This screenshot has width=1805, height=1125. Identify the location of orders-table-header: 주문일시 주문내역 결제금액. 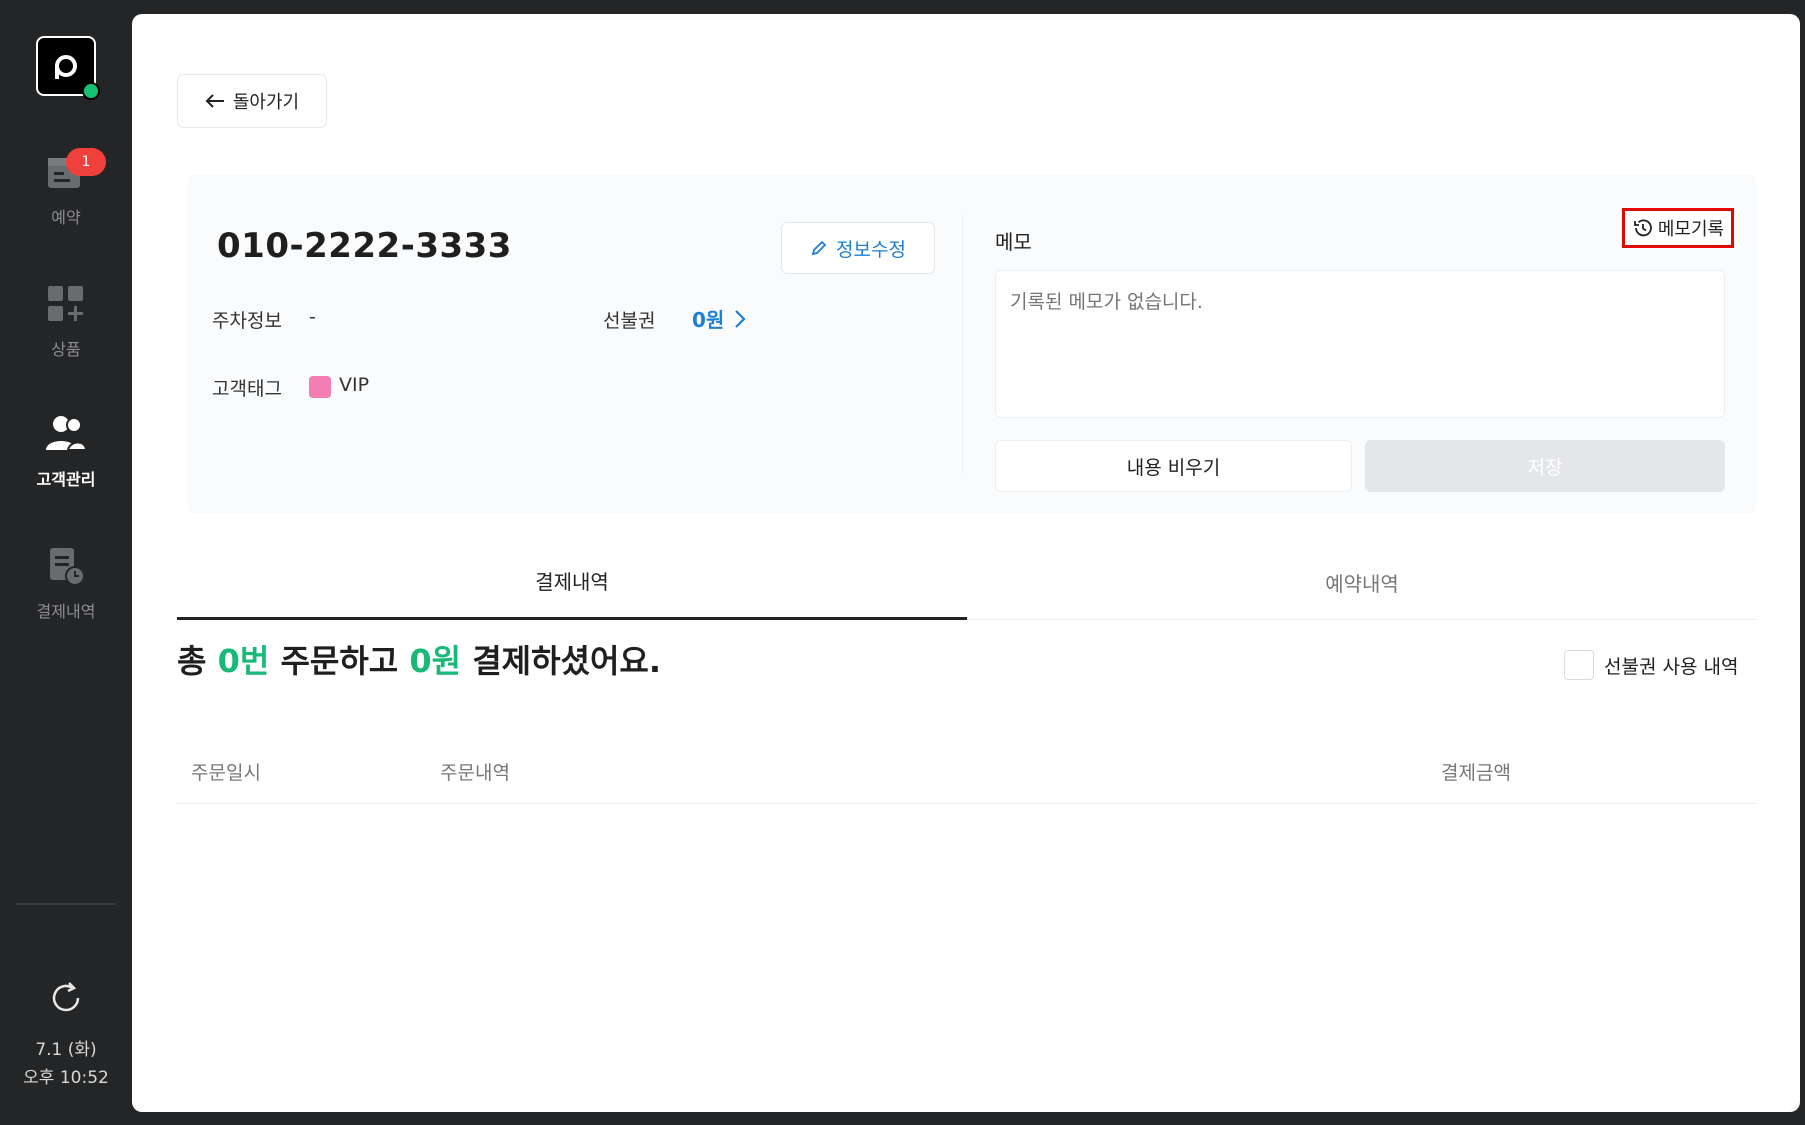
(967, 770).